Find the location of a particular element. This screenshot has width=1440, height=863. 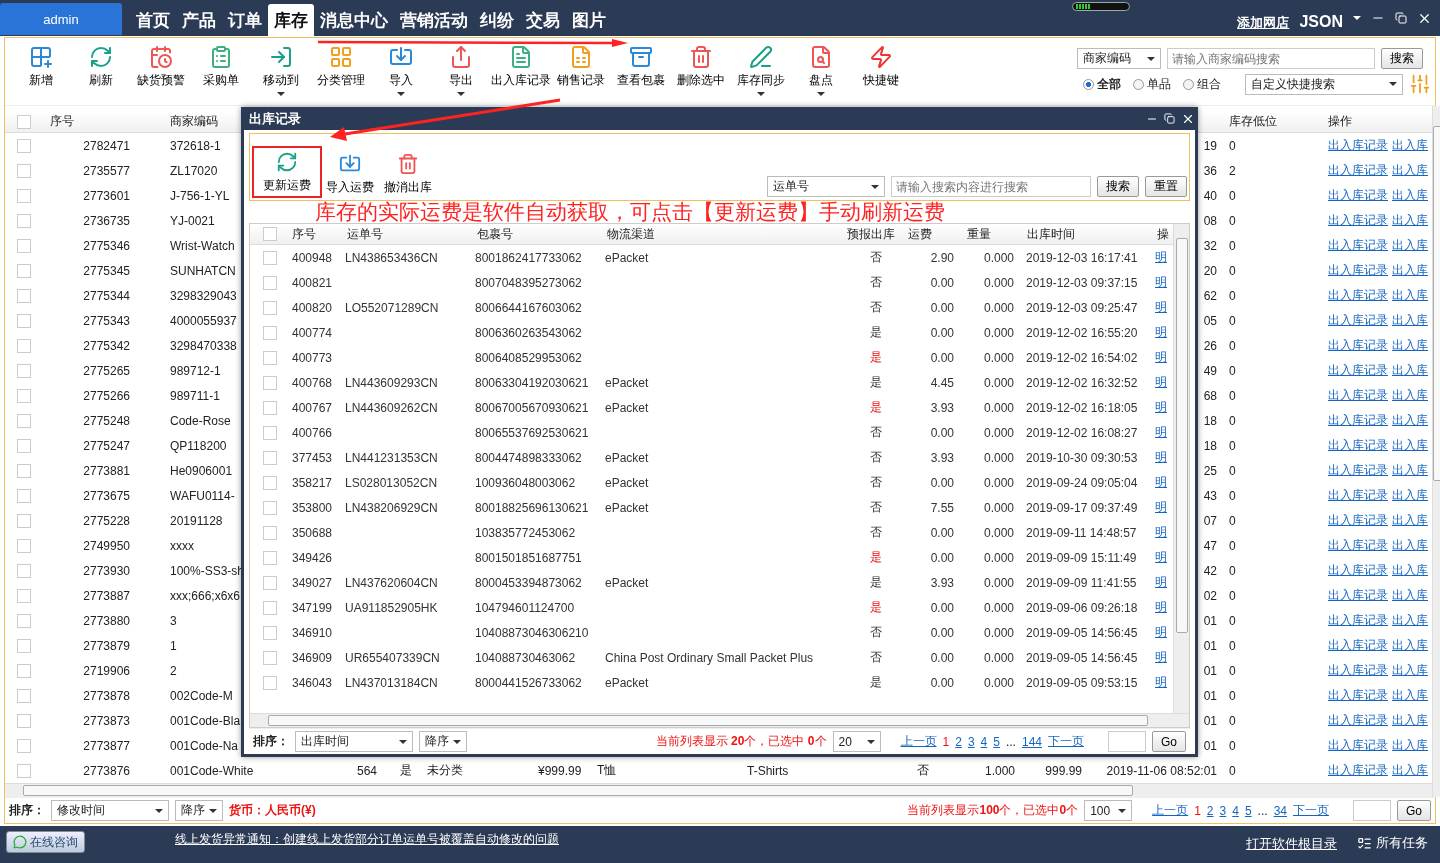

toolbar-button: 采购单 is located at coordinates (221, 71).